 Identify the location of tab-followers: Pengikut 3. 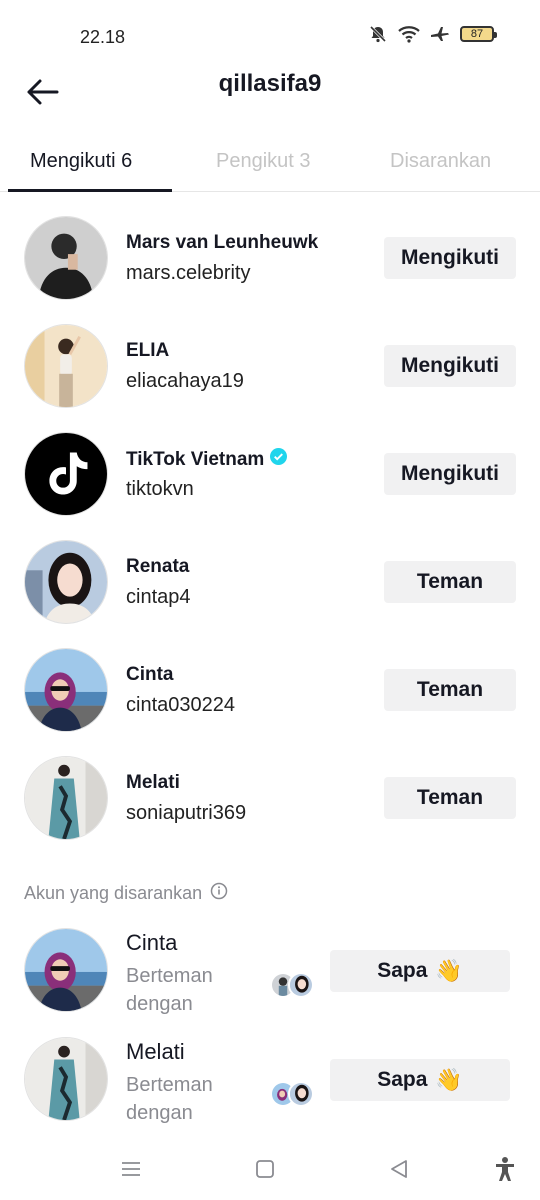
(263, 161).